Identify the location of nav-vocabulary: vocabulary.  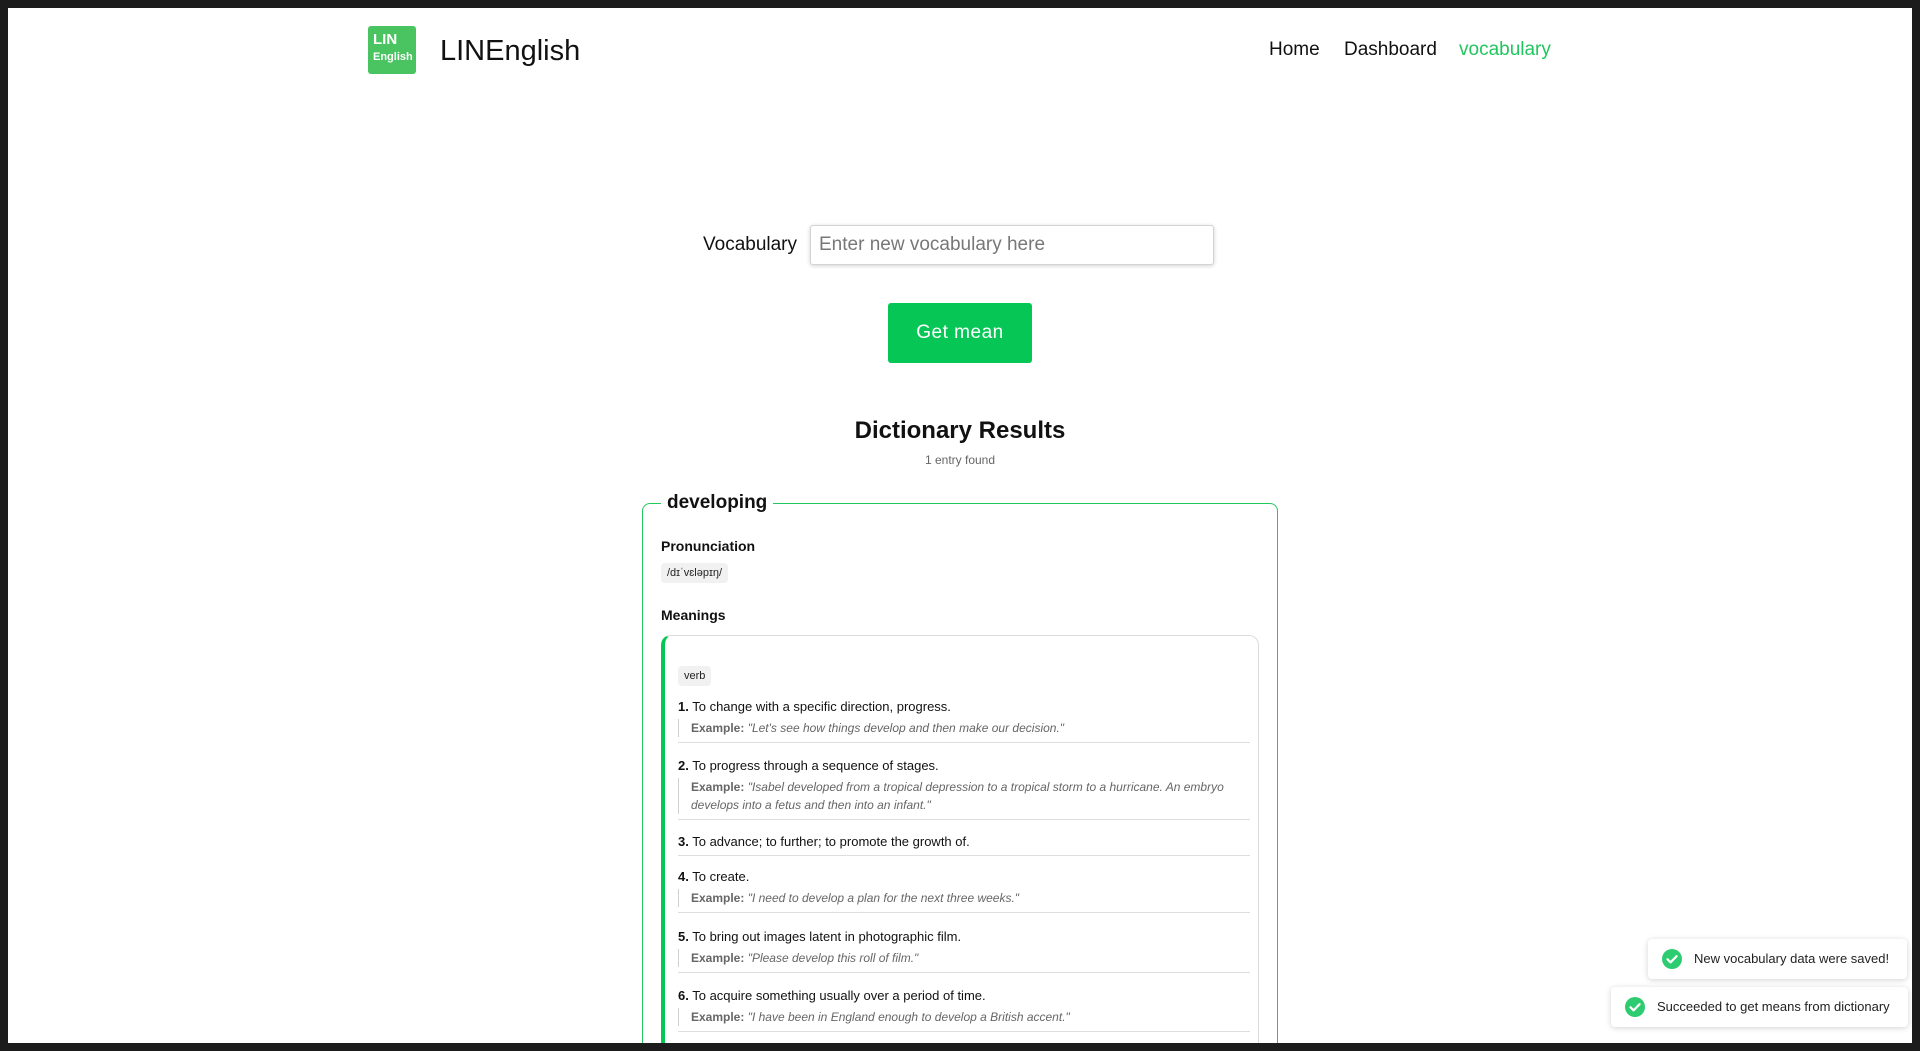
(1505, 50).